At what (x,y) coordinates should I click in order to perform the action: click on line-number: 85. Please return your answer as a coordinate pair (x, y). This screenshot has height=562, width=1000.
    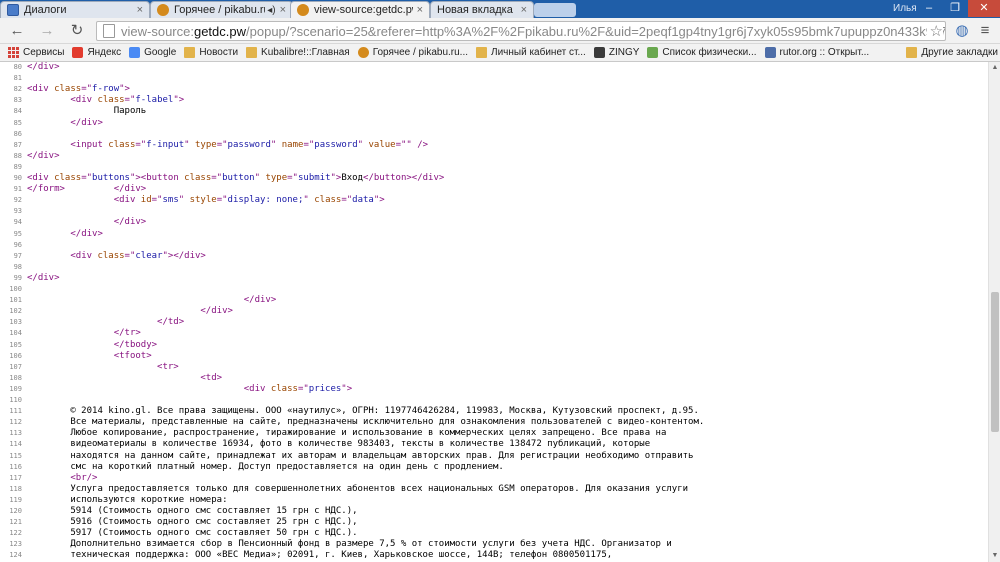
    Looking at the image, I should click on (17, 123).